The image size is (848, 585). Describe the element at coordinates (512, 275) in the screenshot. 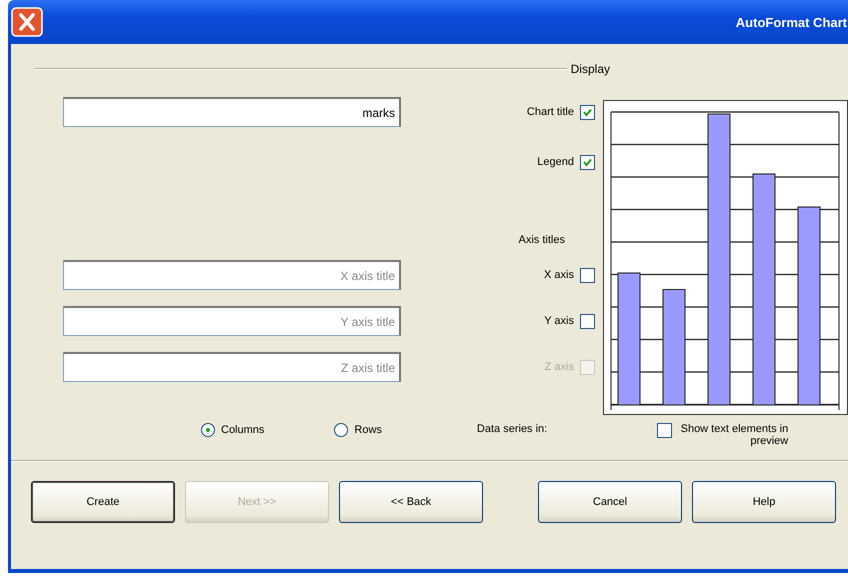

I see `checkbox-option: X axis` at that location.